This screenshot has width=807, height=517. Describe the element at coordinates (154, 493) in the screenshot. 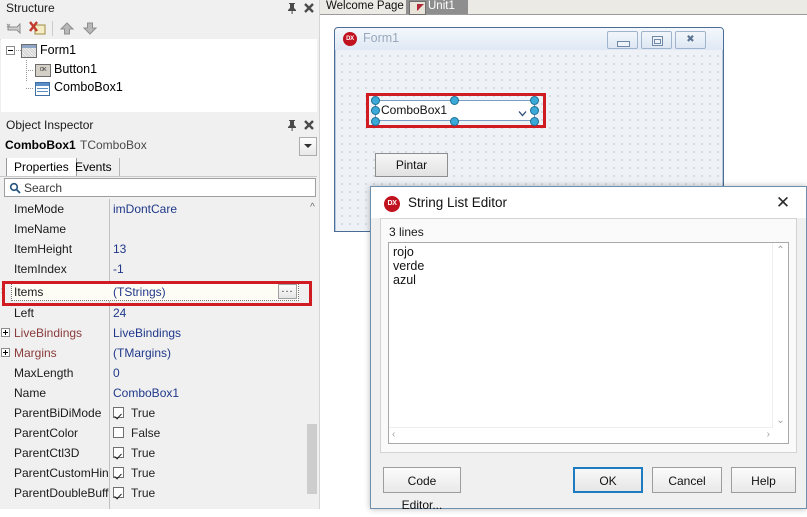

I see `property-row-parentdoublebuffered: ParentDoubleBuff True` at that location.